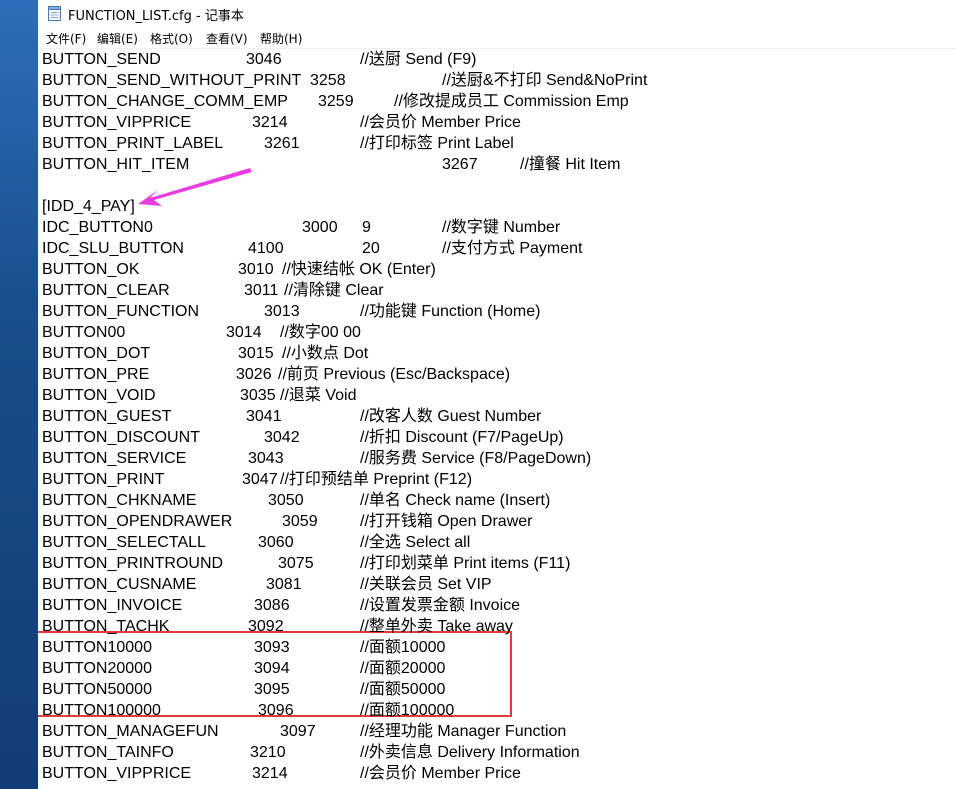 This screenshot has height=789, width=956. Describe the element at coordinates (298, 731) in the screenshot. I see `line-id: 3097` at that location.